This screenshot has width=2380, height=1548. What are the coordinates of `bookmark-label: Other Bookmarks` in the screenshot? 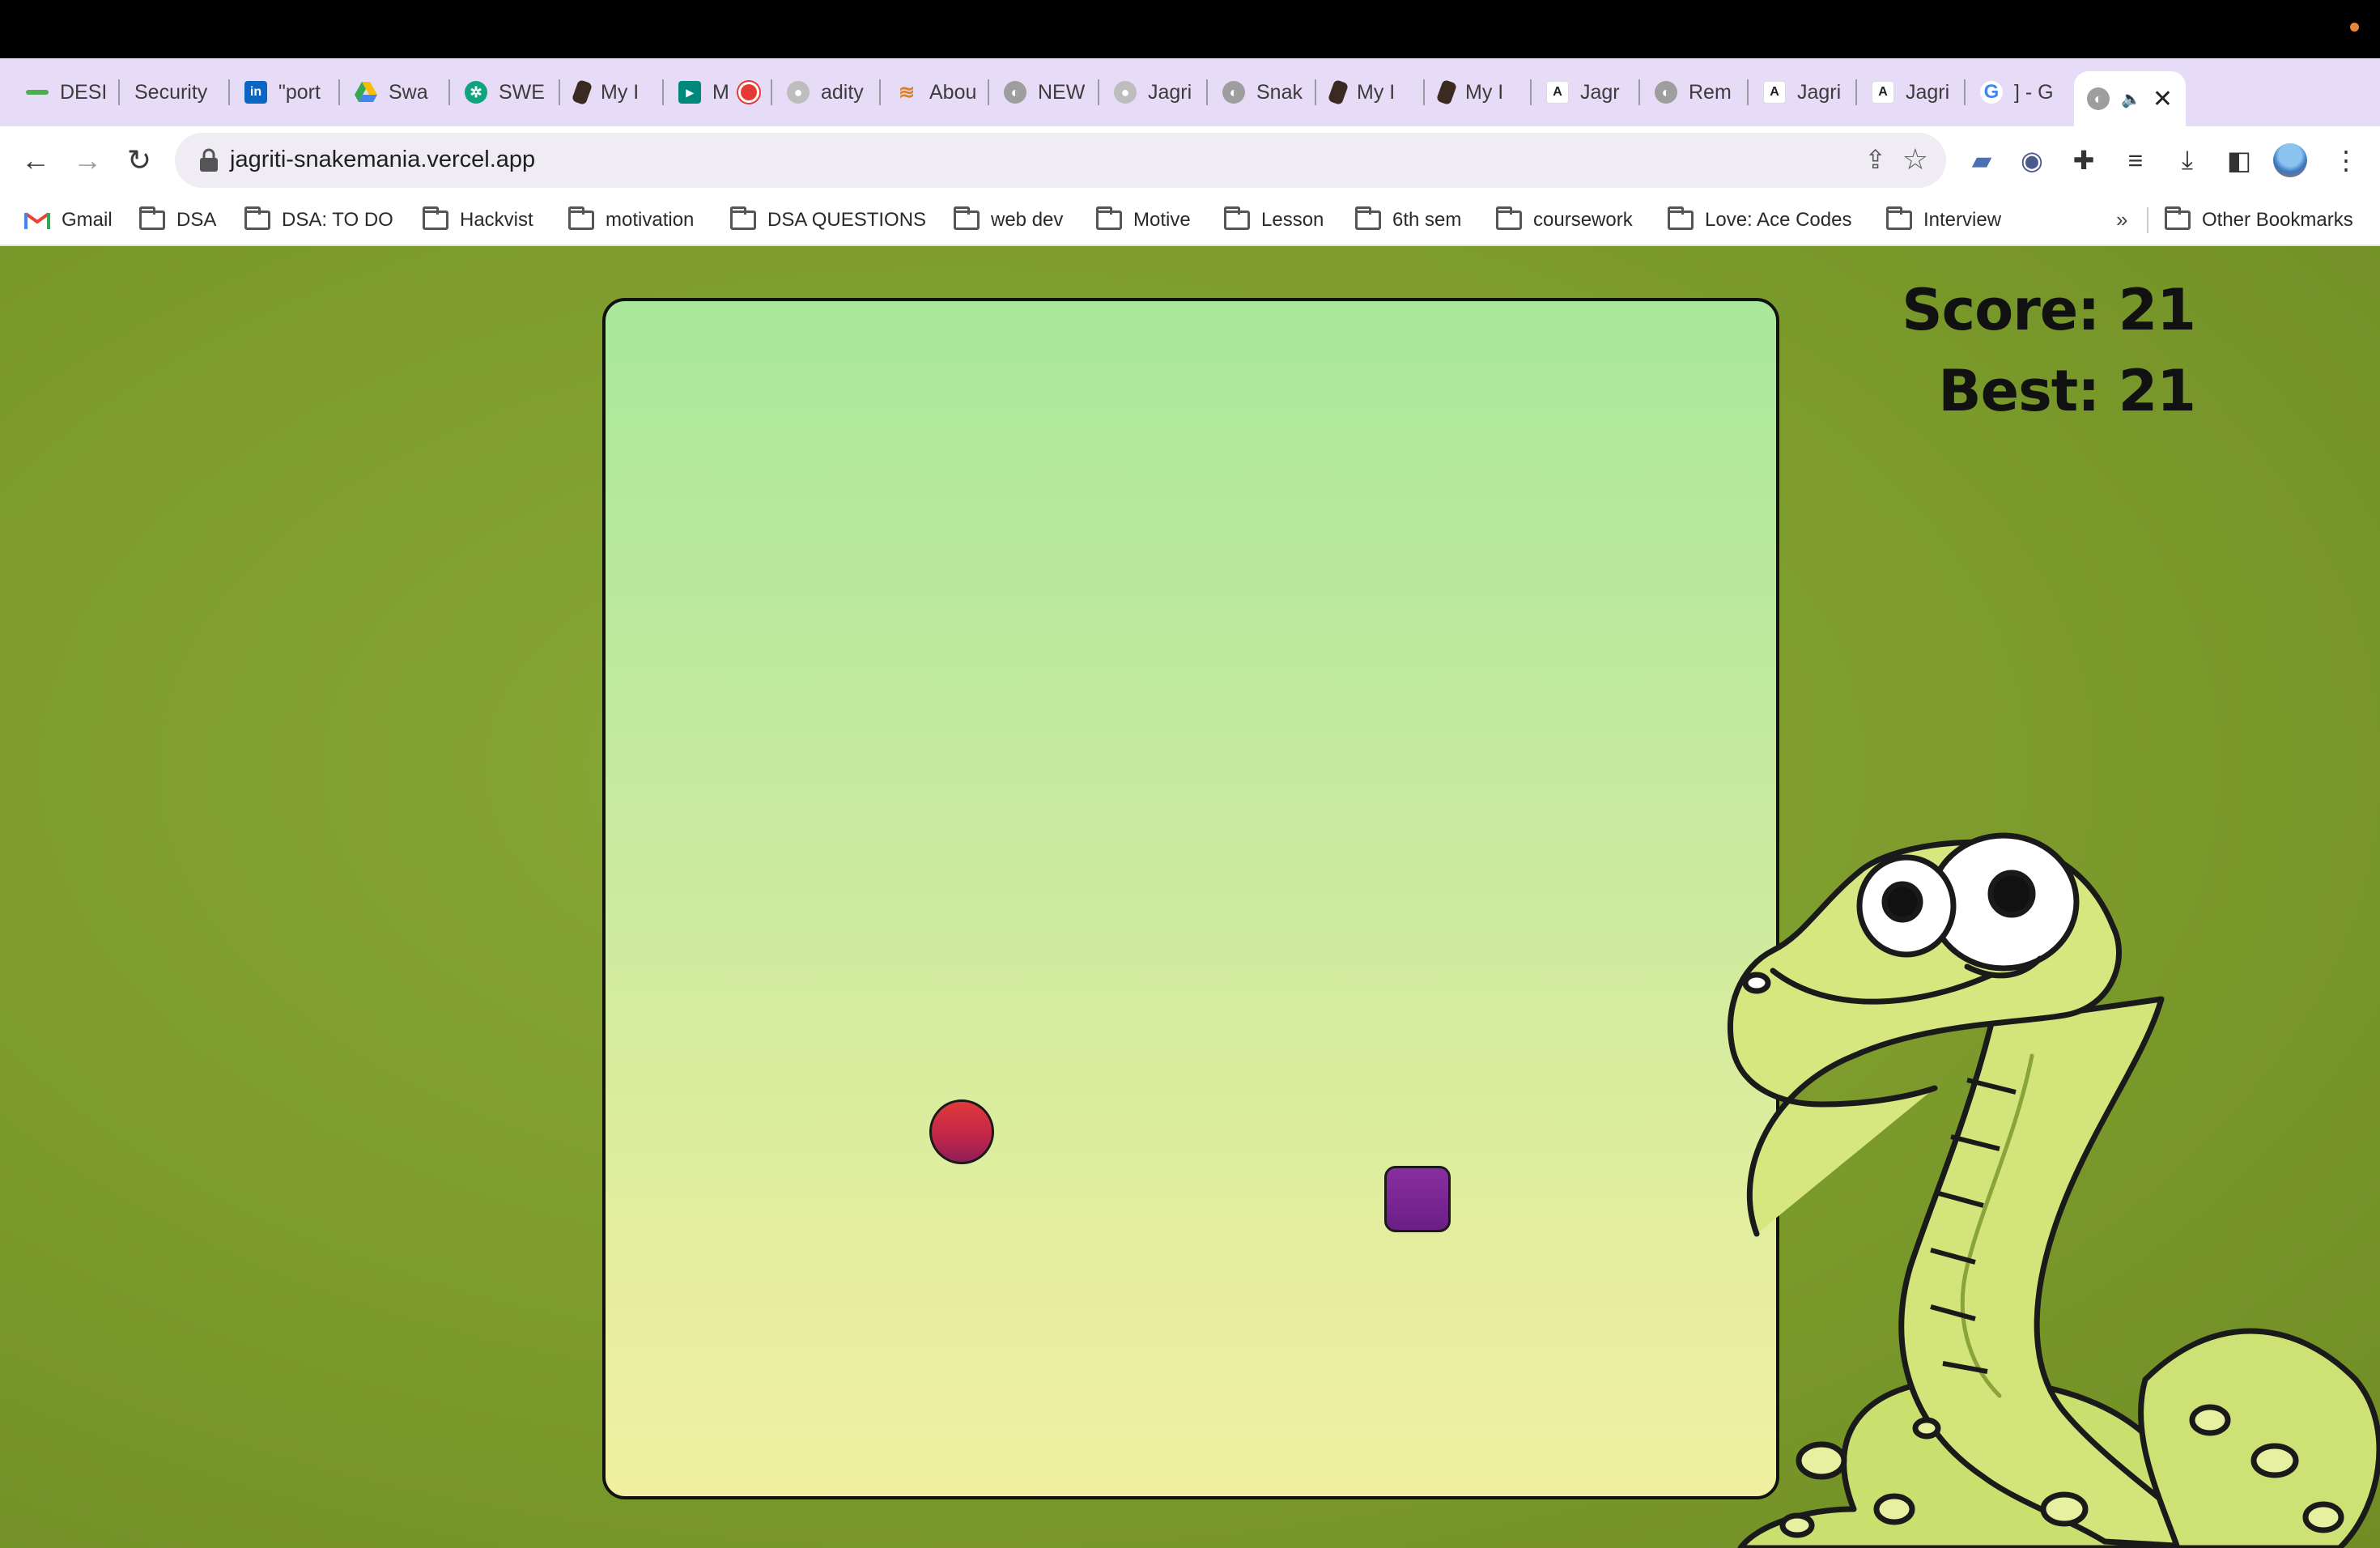 It's located at (2277, 220).